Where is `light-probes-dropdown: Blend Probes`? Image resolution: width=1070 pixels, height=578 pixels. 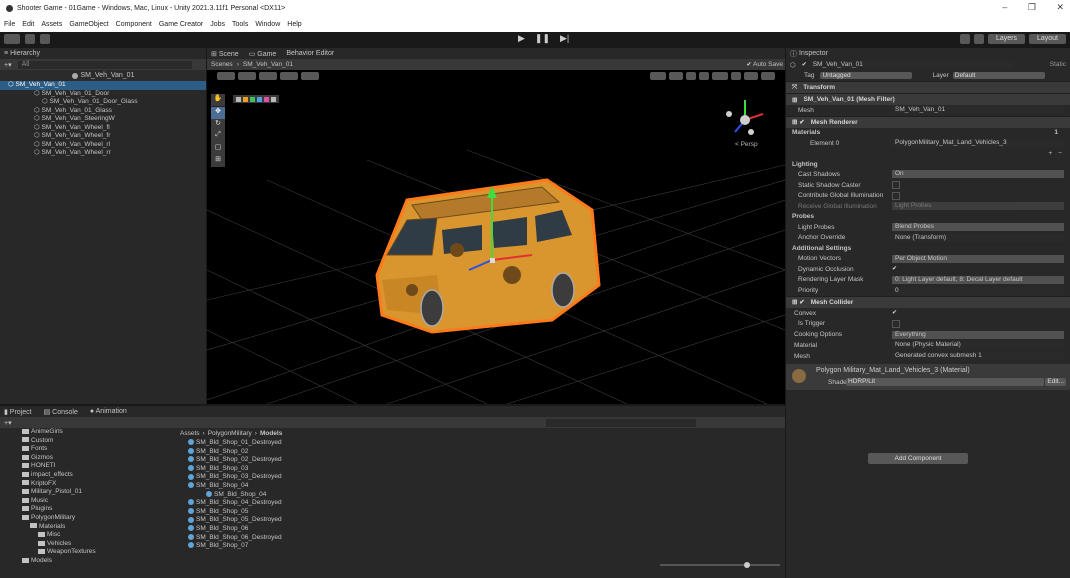 light-probes-dropdown: Blend Probes is located at coordinates (978, 227).